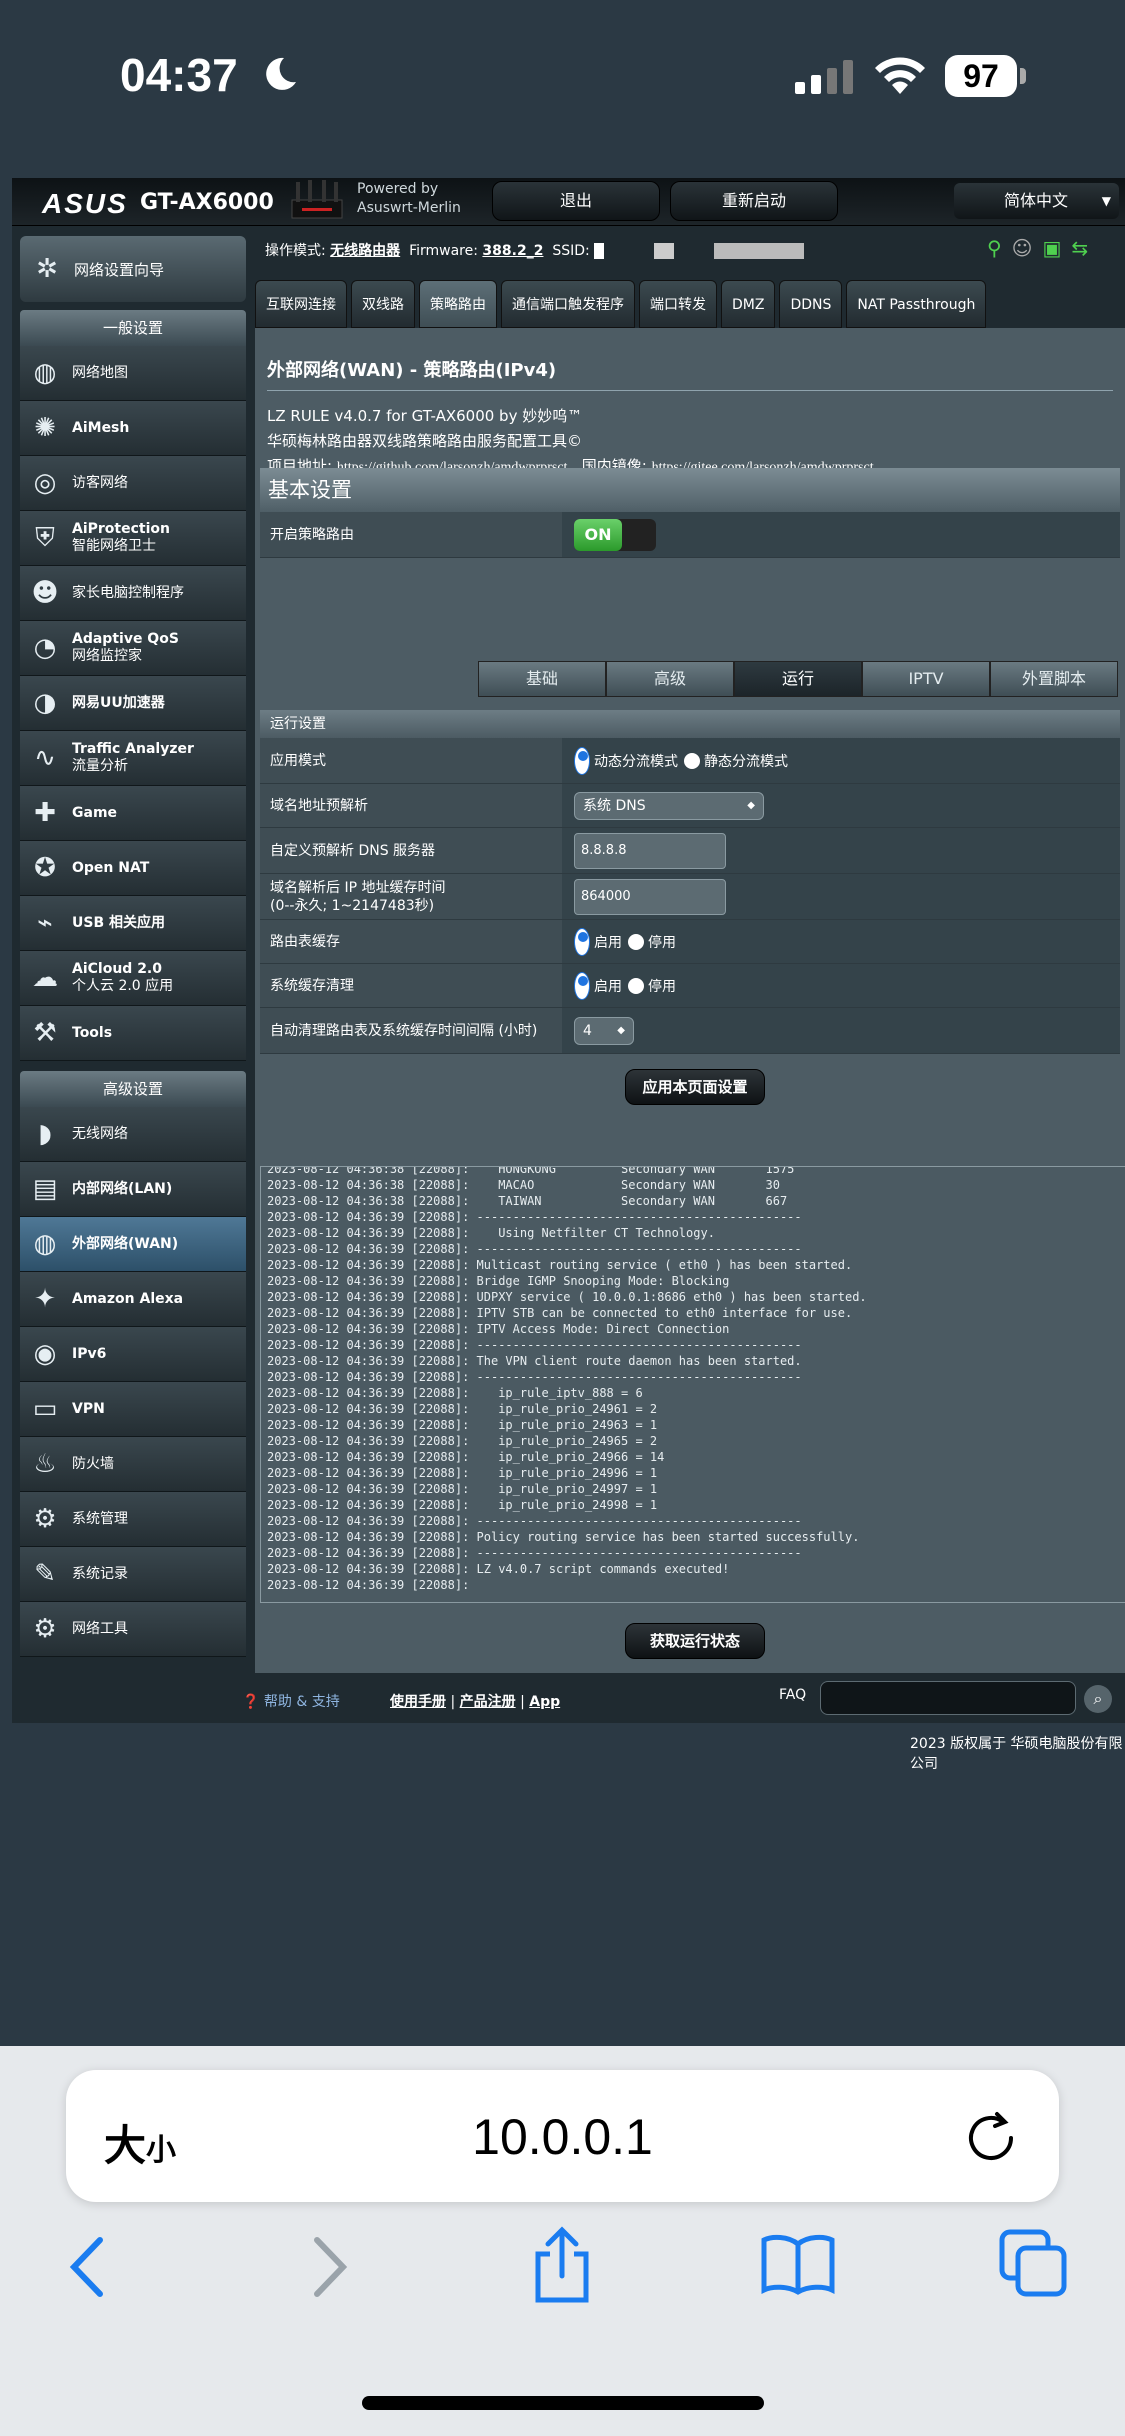 This screenshot has width=1125, height=2436. Describe the element at coordinates (45, 372) in the screenshot. I see `globe-map-icon: ◍` at that location.